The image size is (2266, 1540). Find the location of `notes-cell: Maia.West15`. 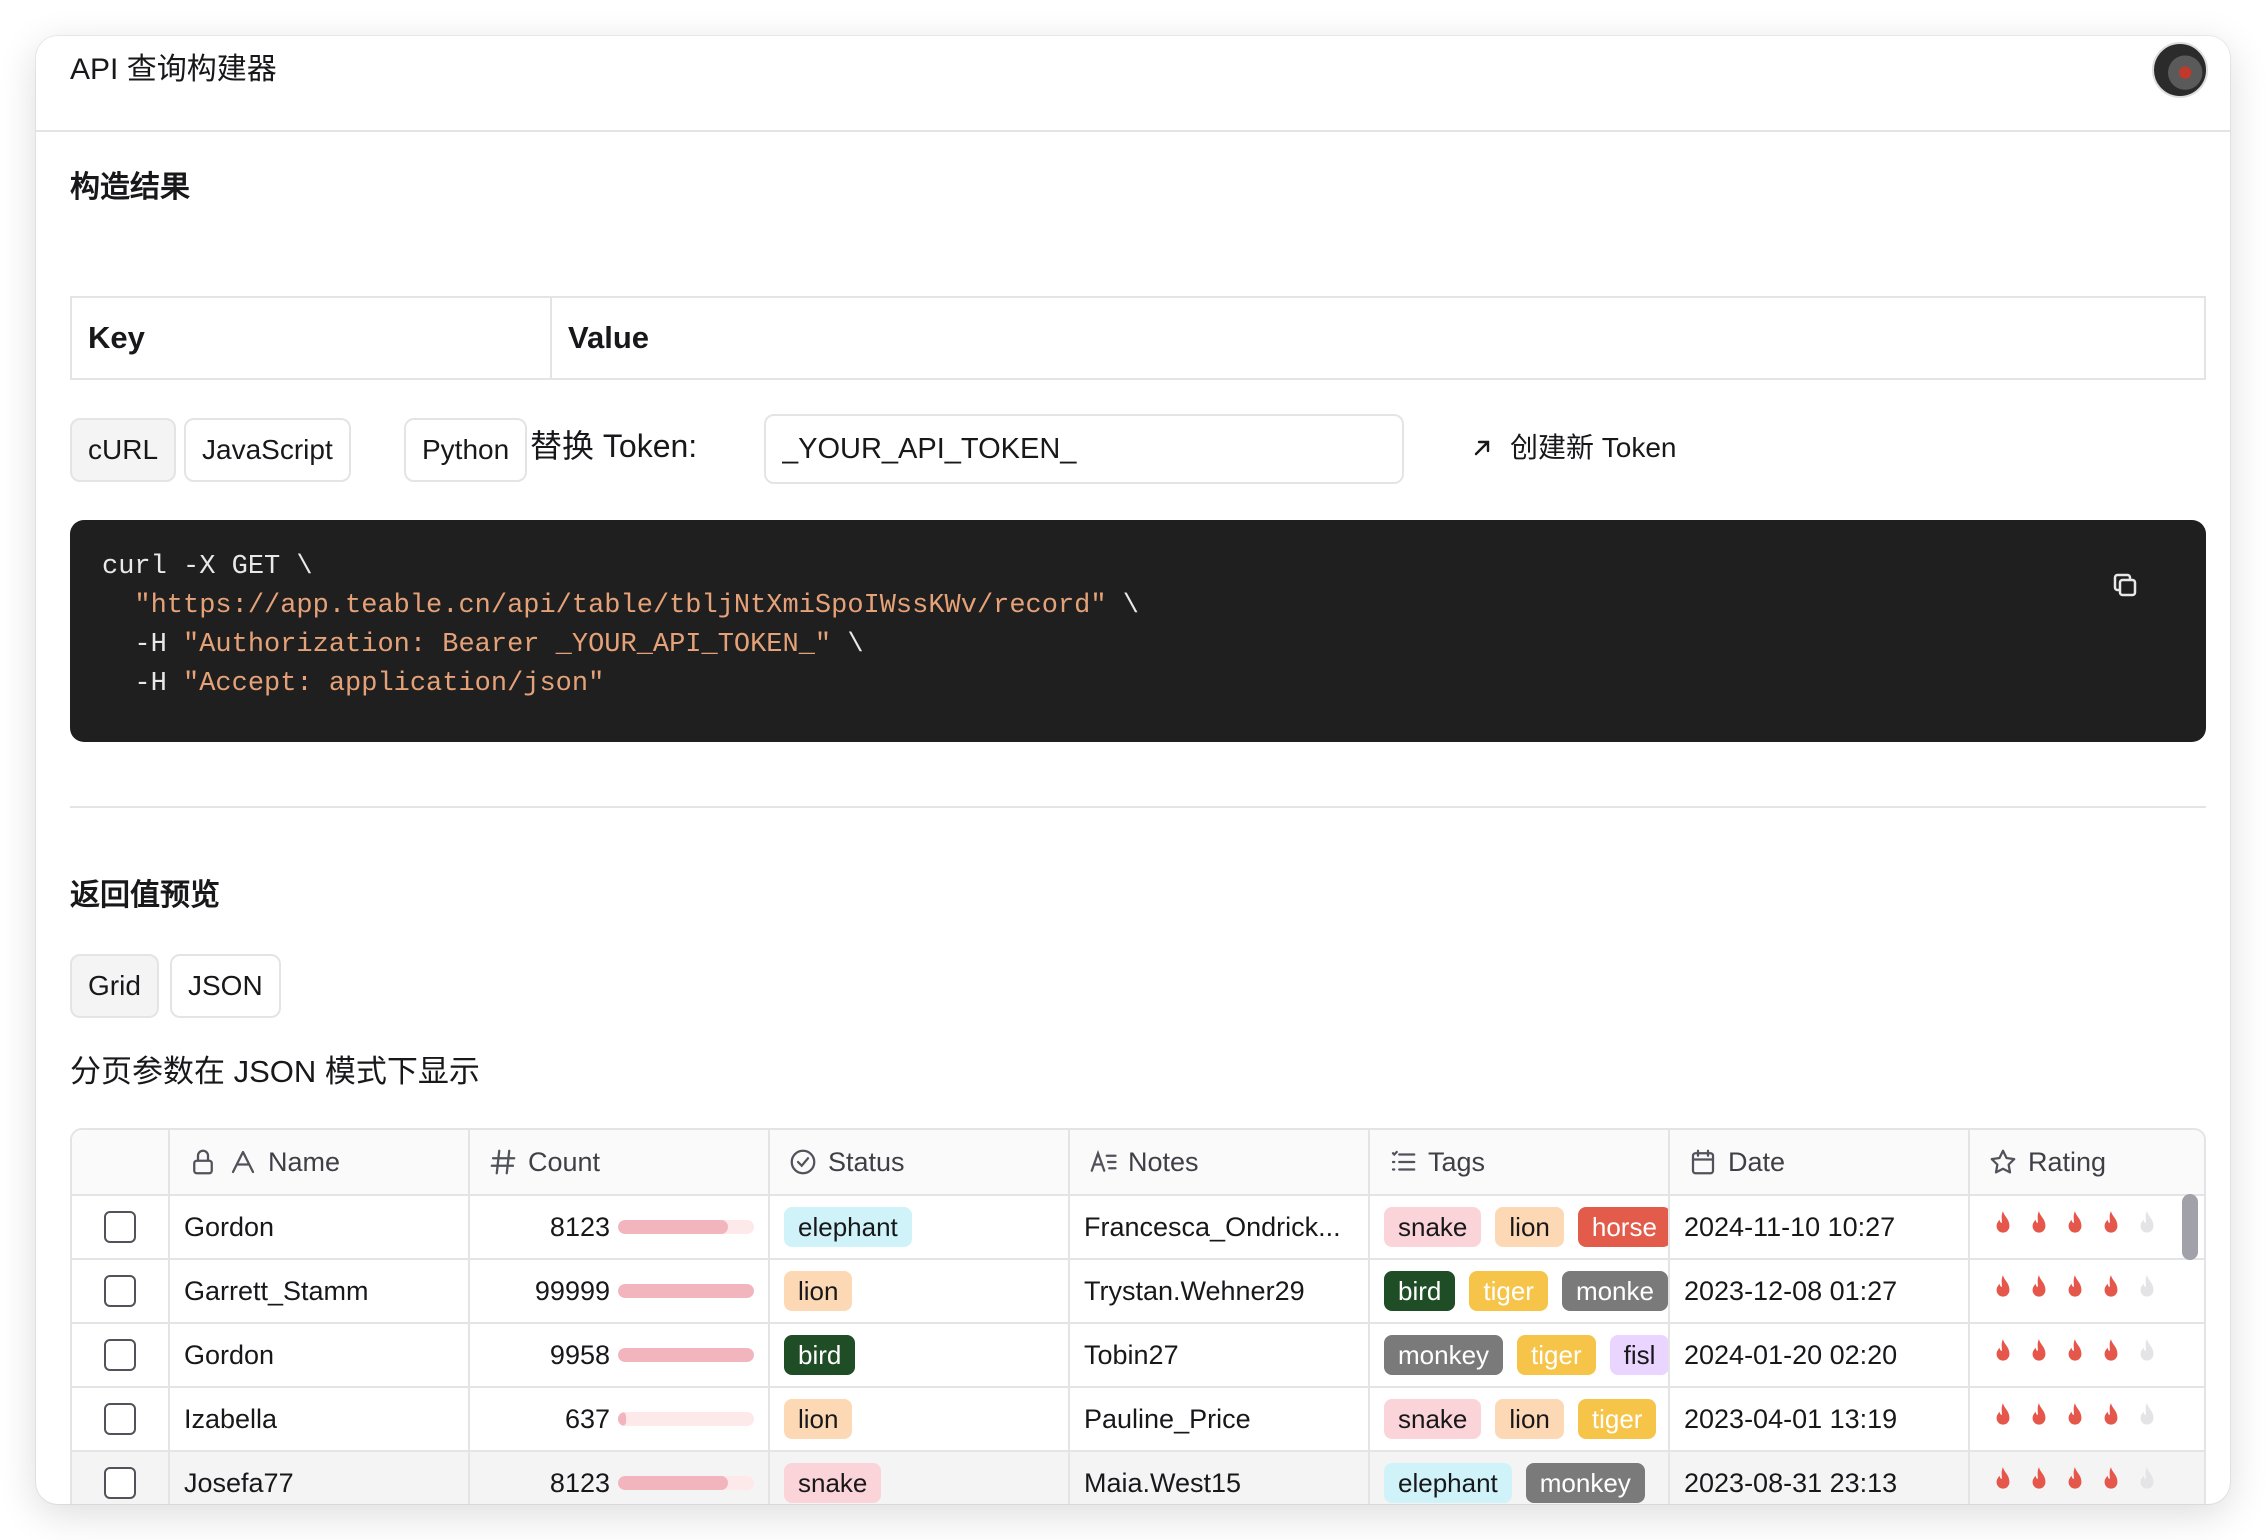

notes-cell: Maia.West15 is located at coordinates (1220, 1478).